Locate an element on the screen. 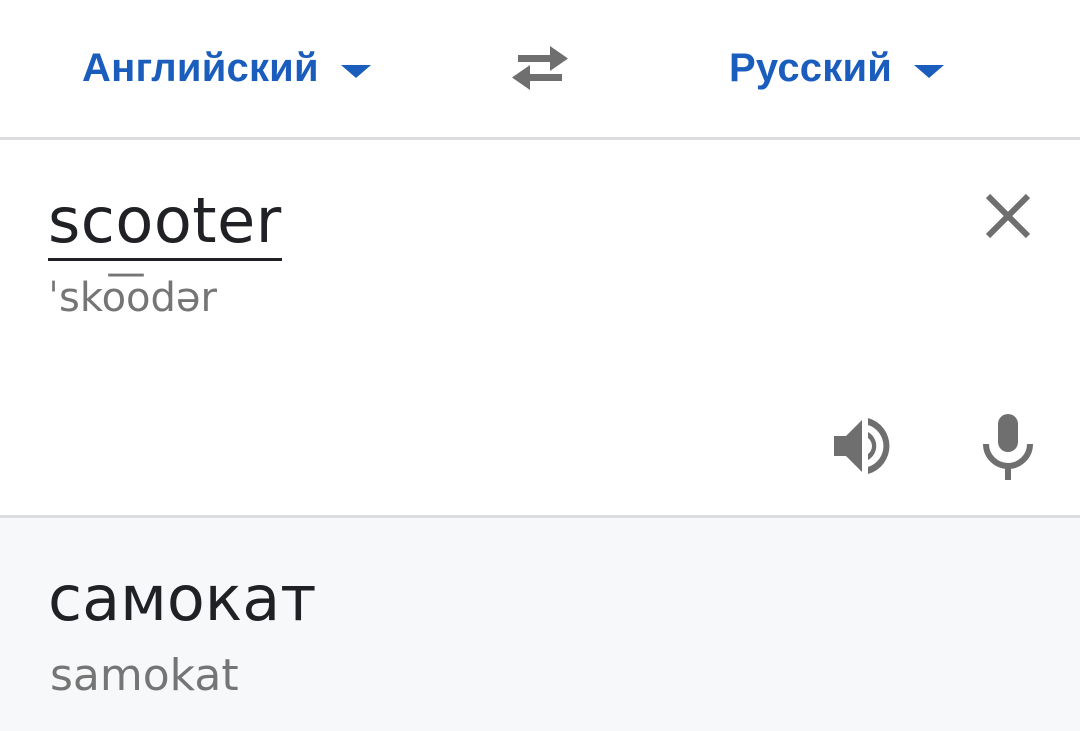 The image size is (1080, 731). listen-source-button is located at coordinates (864, 446).